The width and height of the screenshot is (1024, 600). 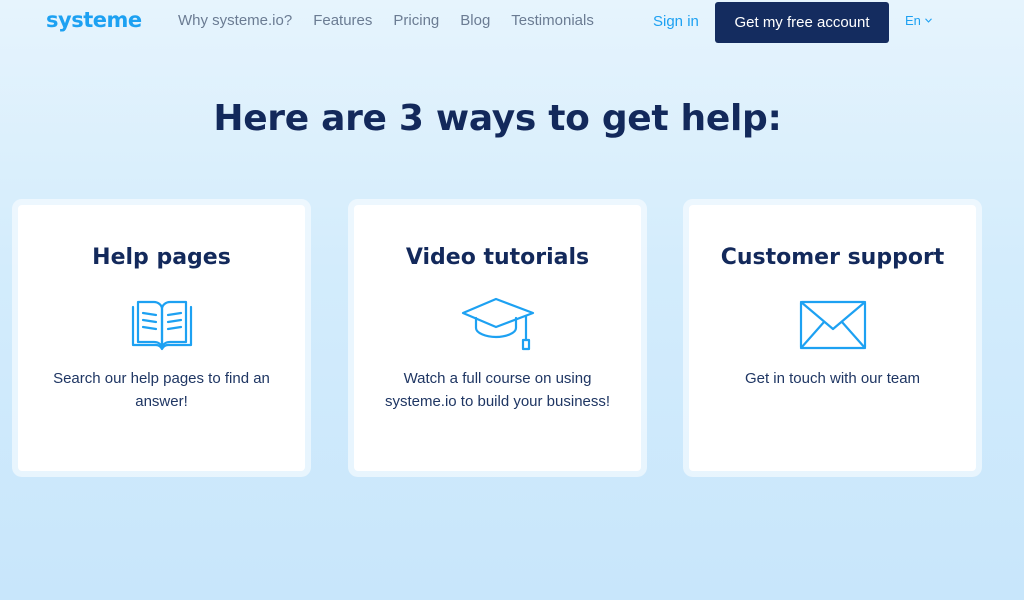 I want to click on get-free-account-button: Get my free account, so click(x=802, y=22).